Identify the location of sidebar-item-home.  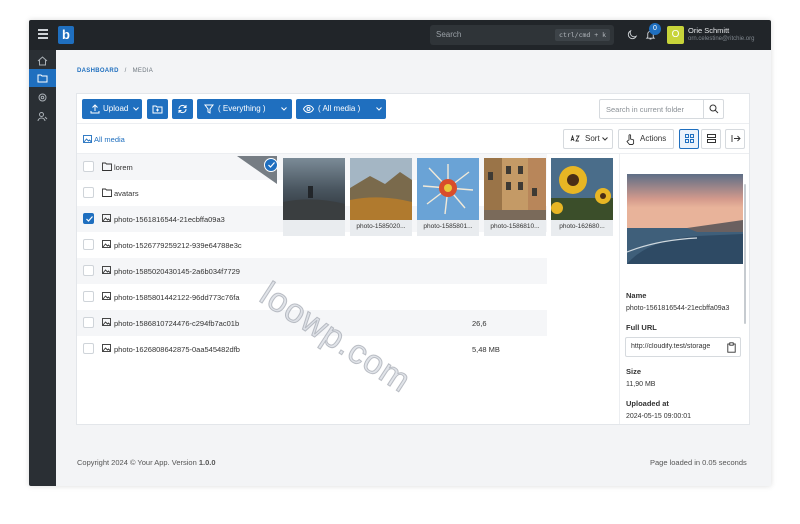
(42, 61).